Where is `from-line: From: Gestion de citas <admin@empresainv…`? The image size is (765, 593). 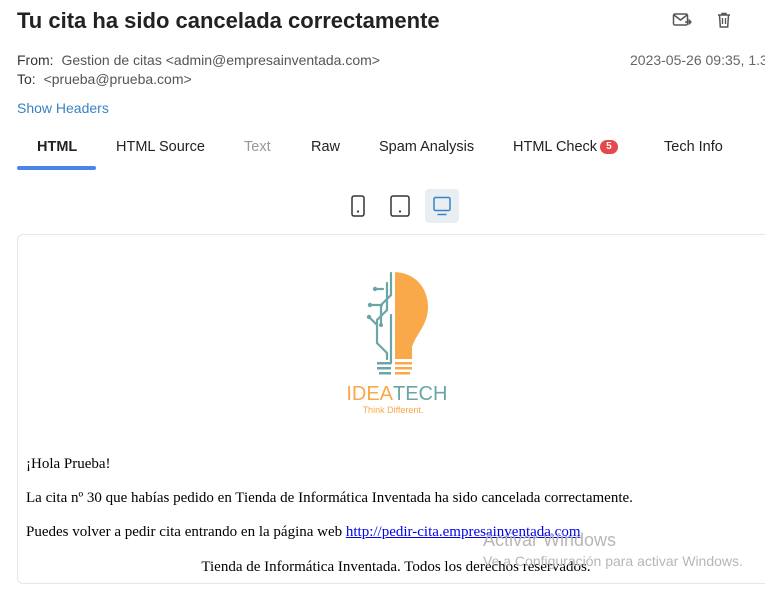 from-line: From: Gestion de citas <admin@empresainv… is located at coordinates (198, 60).